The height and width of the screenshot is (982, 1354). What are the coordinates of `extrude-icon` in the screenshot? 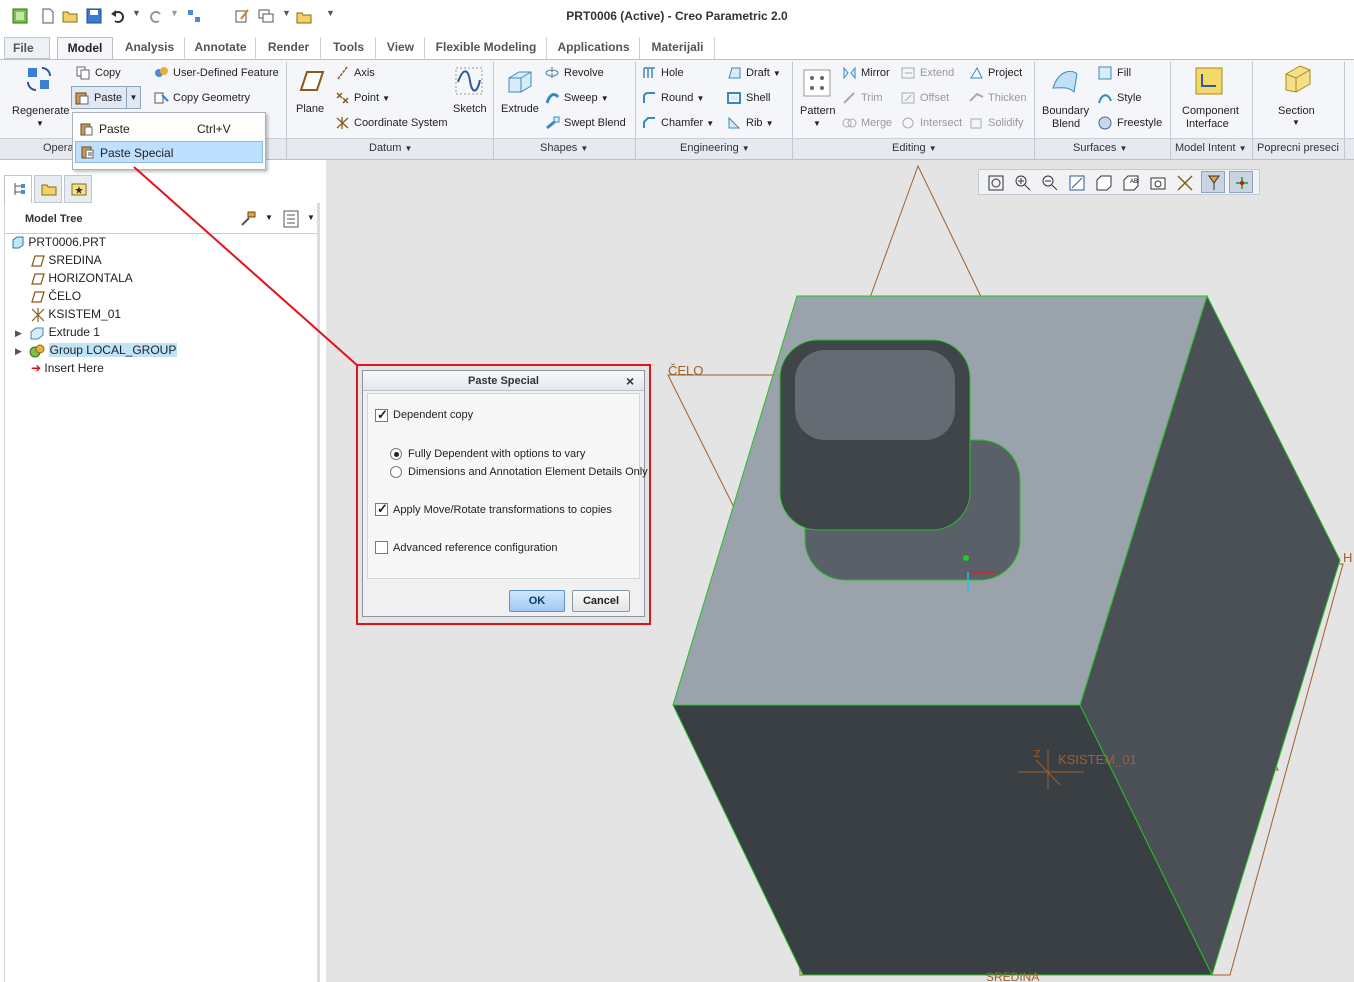 It's located at (37, 333).